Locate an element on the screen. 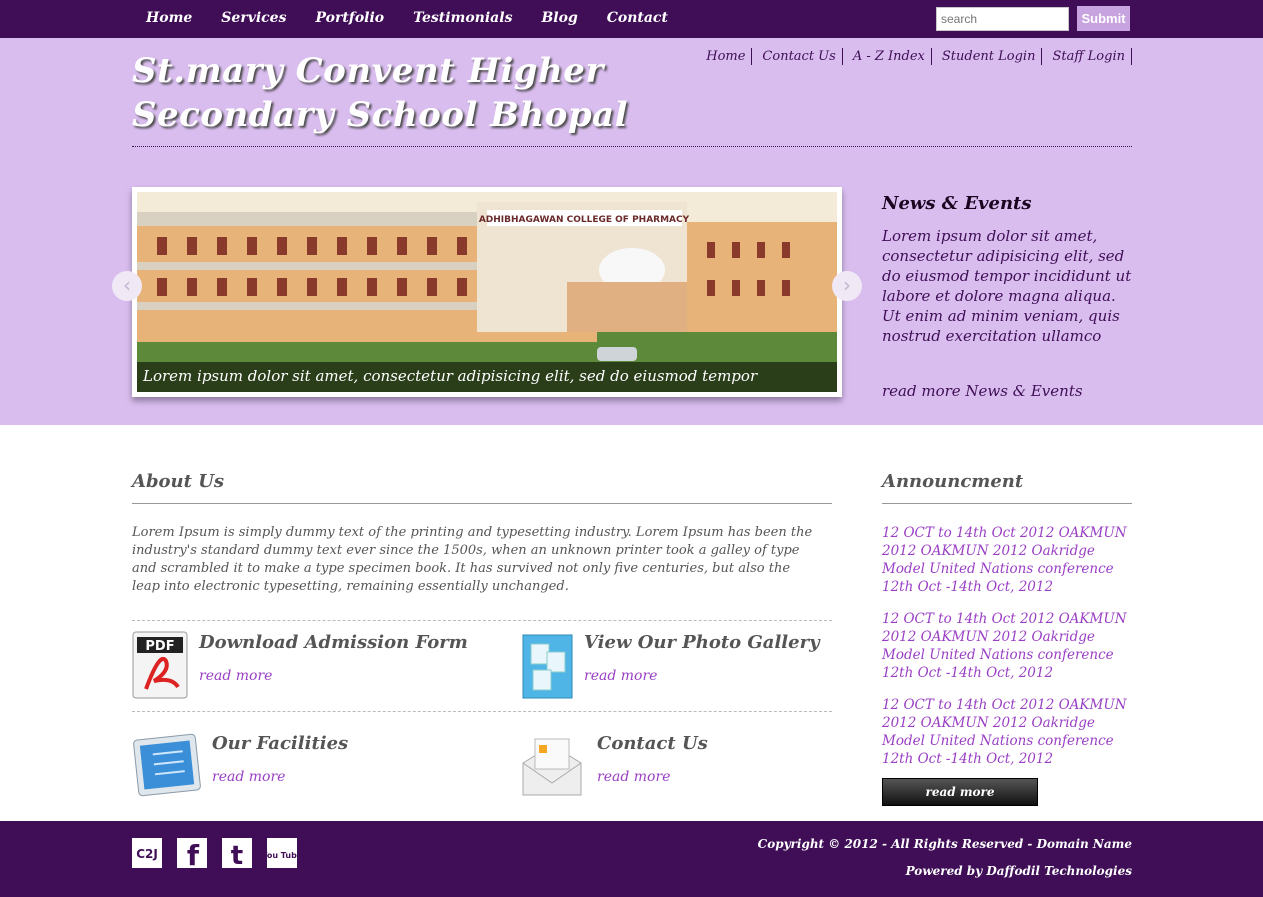  admission-form-title: Download Admission Form is located at coordinates (333, 642).